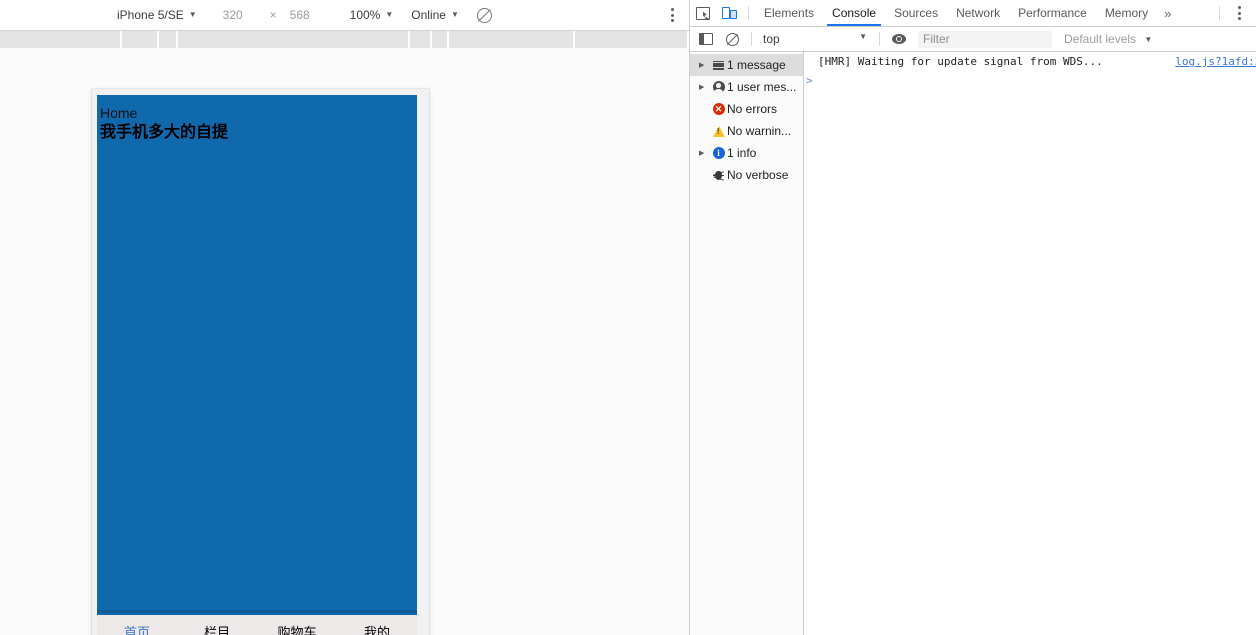 The image size is (1256, 635). What do you see at coordinates (718, 109) in the screenshot?
I see `error-icon: ✕` at bounding box center [718, 109].